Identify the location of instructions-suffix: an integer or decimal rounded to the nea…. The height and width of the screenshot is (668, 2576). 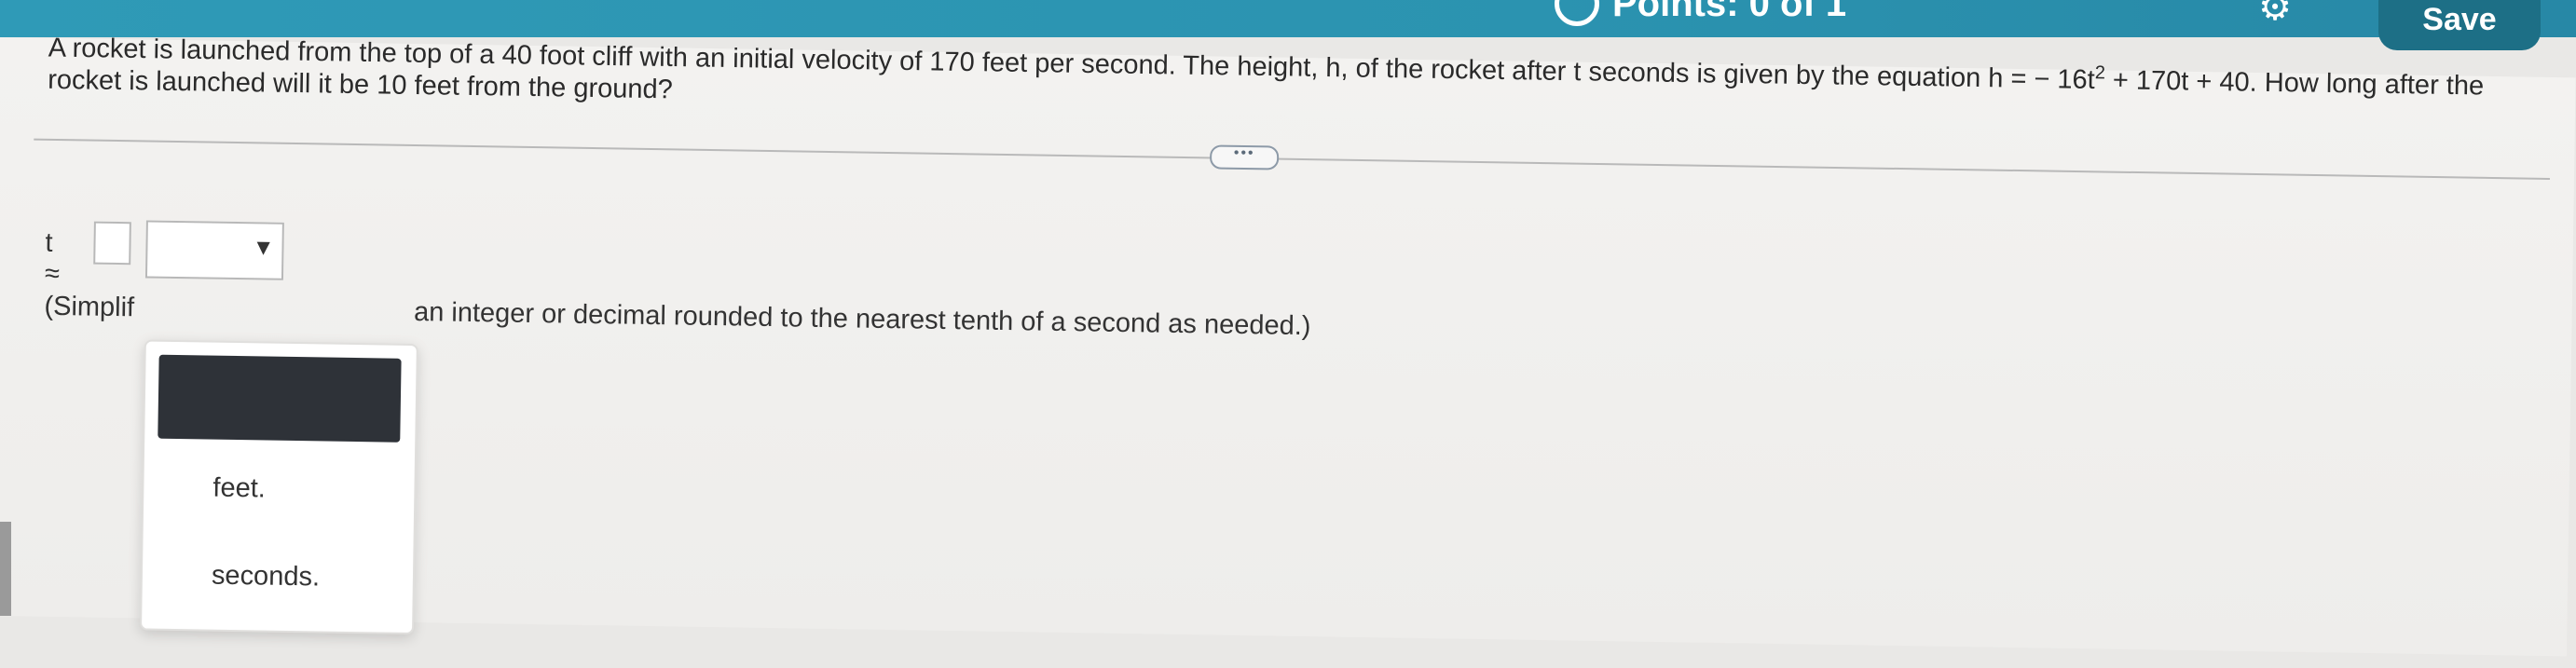
(862, 319).